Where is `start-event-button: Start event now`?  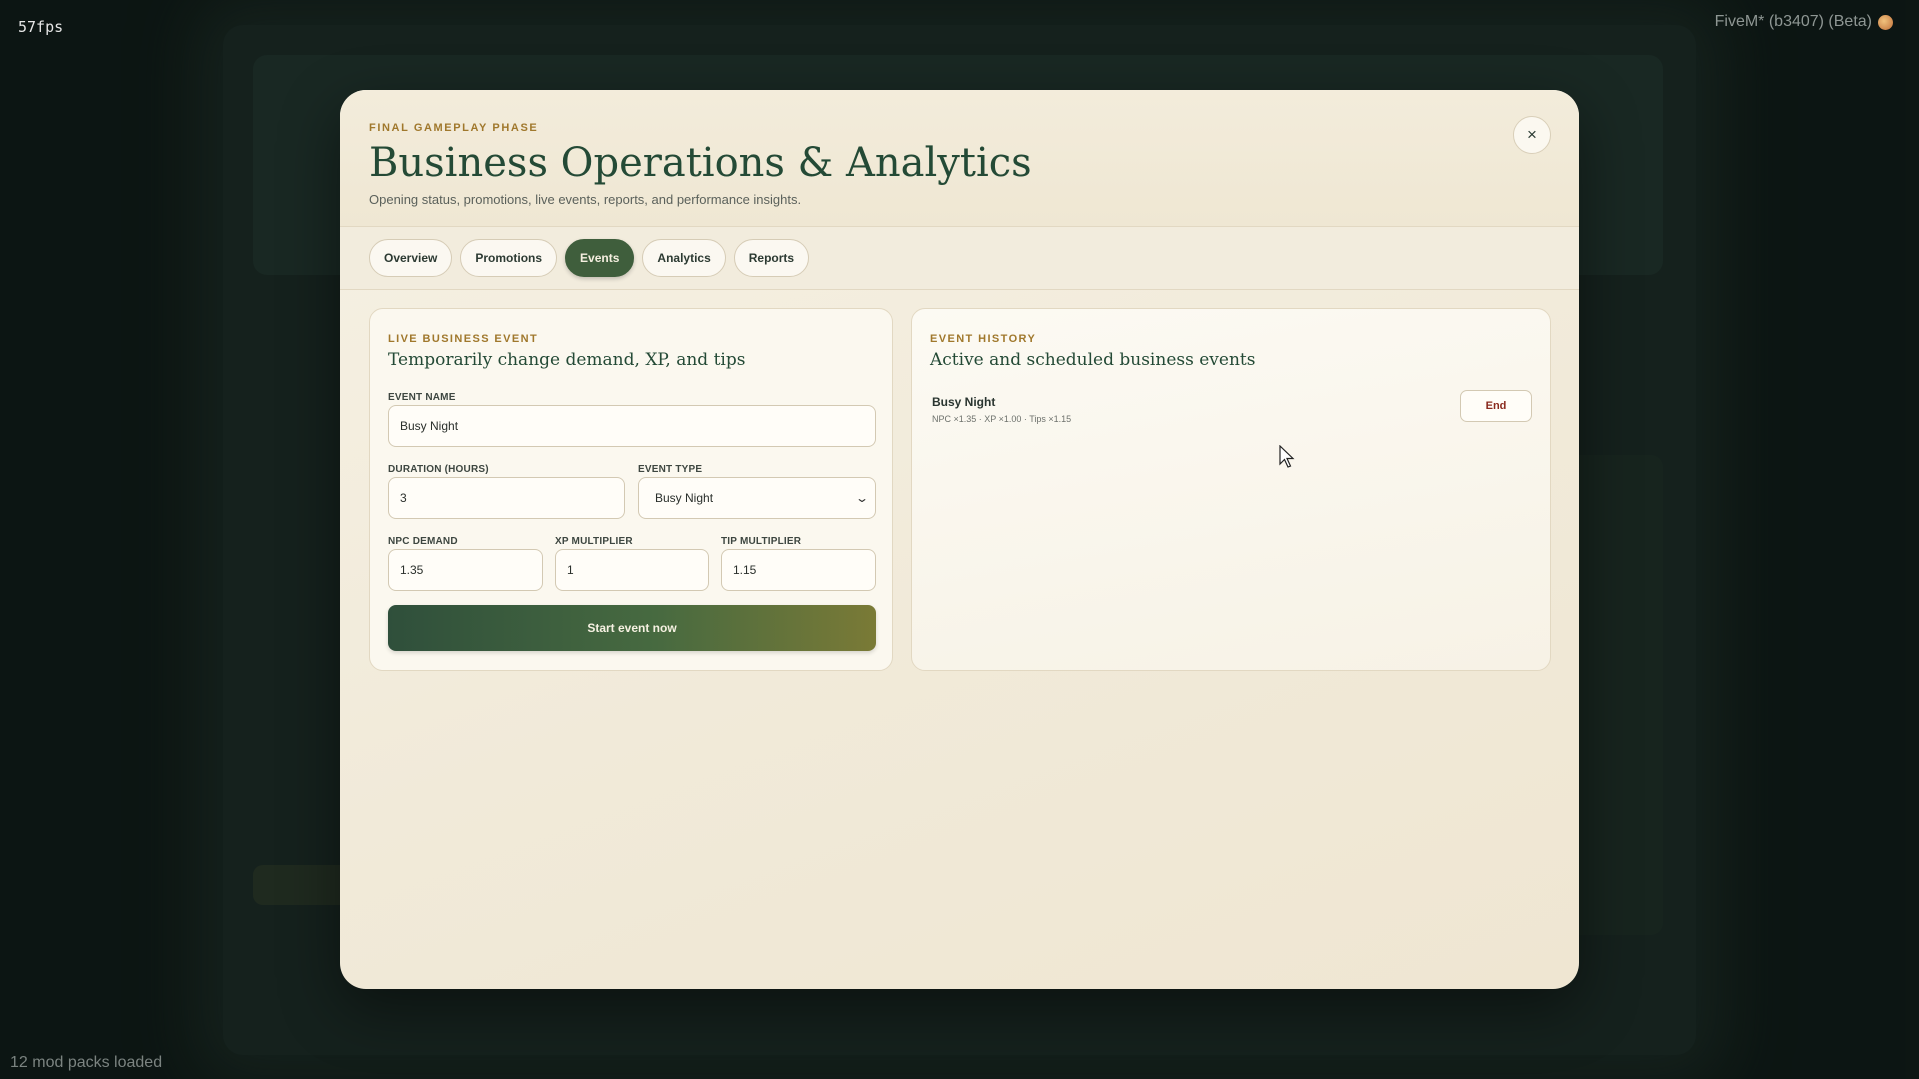 start-event-button: Start event now is located at coordinates (632, 628).